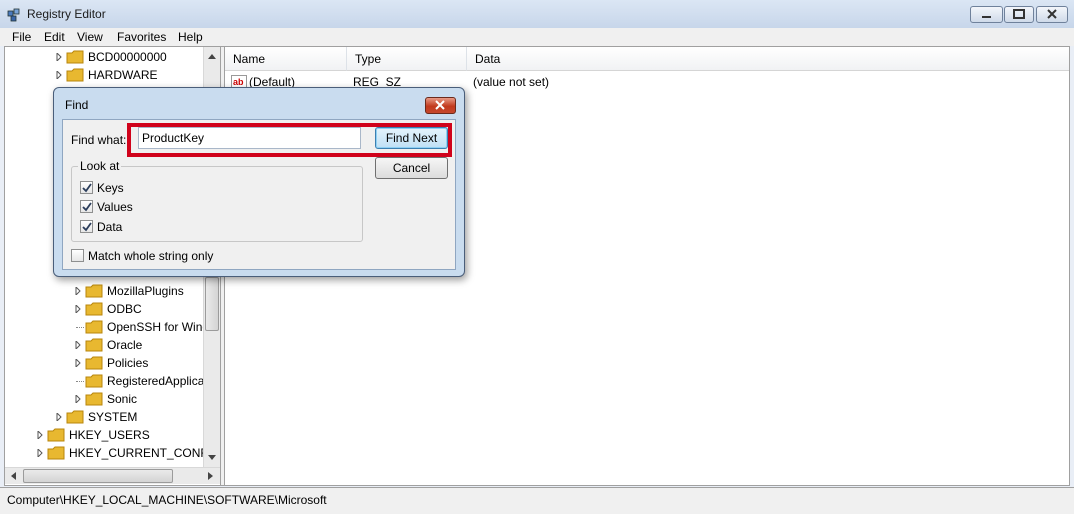  What do you see at coordinates (90, 37) in the screenshot?
I see `menu-view: View` at bounding box center [90, 37].